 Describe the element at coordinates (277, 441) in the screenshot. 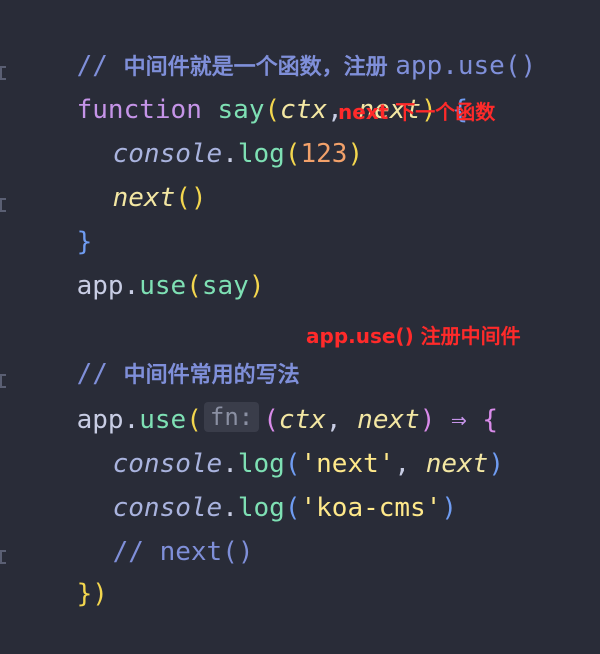

I see `code-line-10: console.log('next', next)` at that location.